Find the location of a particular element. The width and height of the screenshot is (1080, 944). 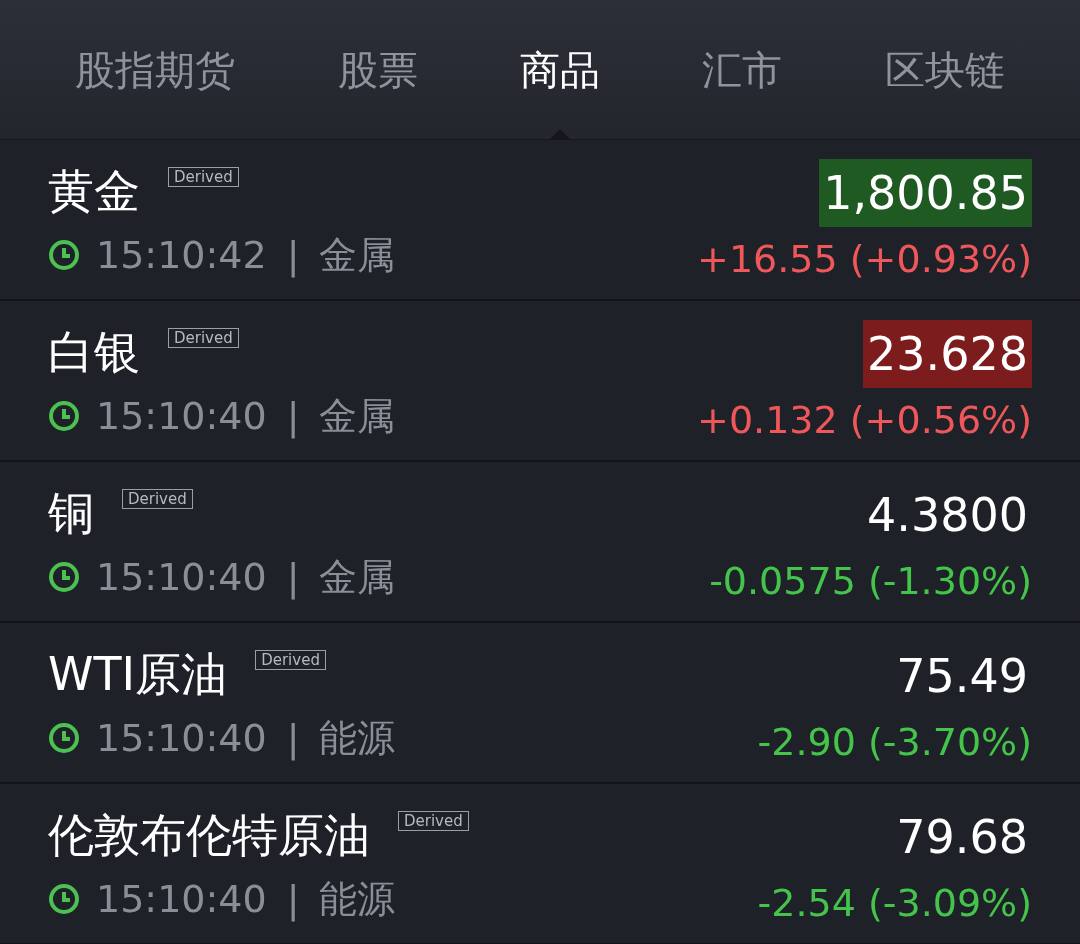

tab: 股票 is located at coordinates (377, 69).